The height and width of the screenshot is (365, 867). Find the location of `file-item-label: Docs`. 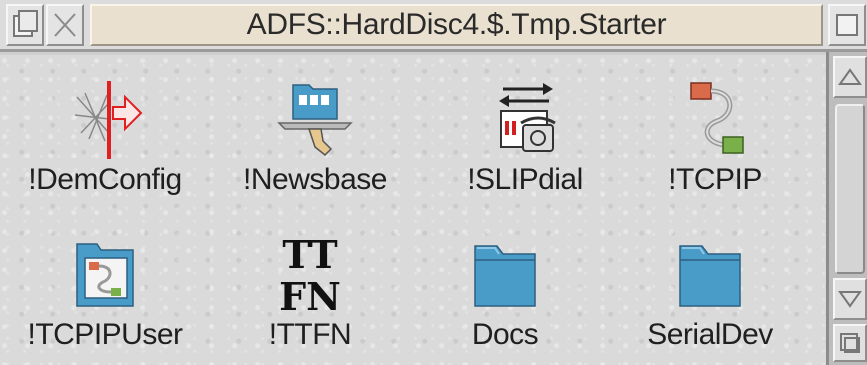

file-item-label: Docs is located at coordinates (505, 334).